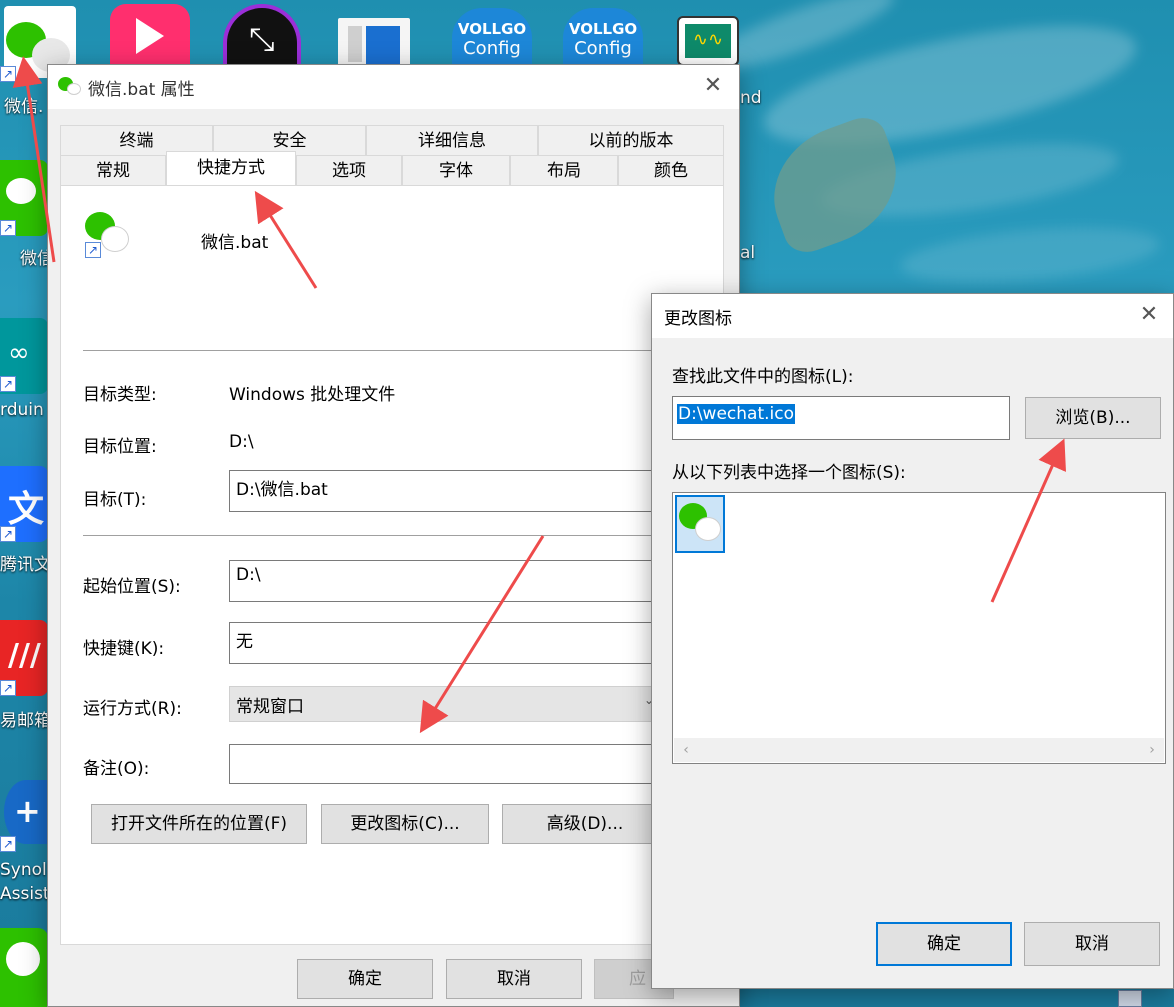 The width and height of the screenshot is (1174, 1007). What do you see at coordinates (25, 524) in the screenshot?
I see `tencent-docs-icon: 文 ↗ 腾讯文` at bounding box center [25, 524].